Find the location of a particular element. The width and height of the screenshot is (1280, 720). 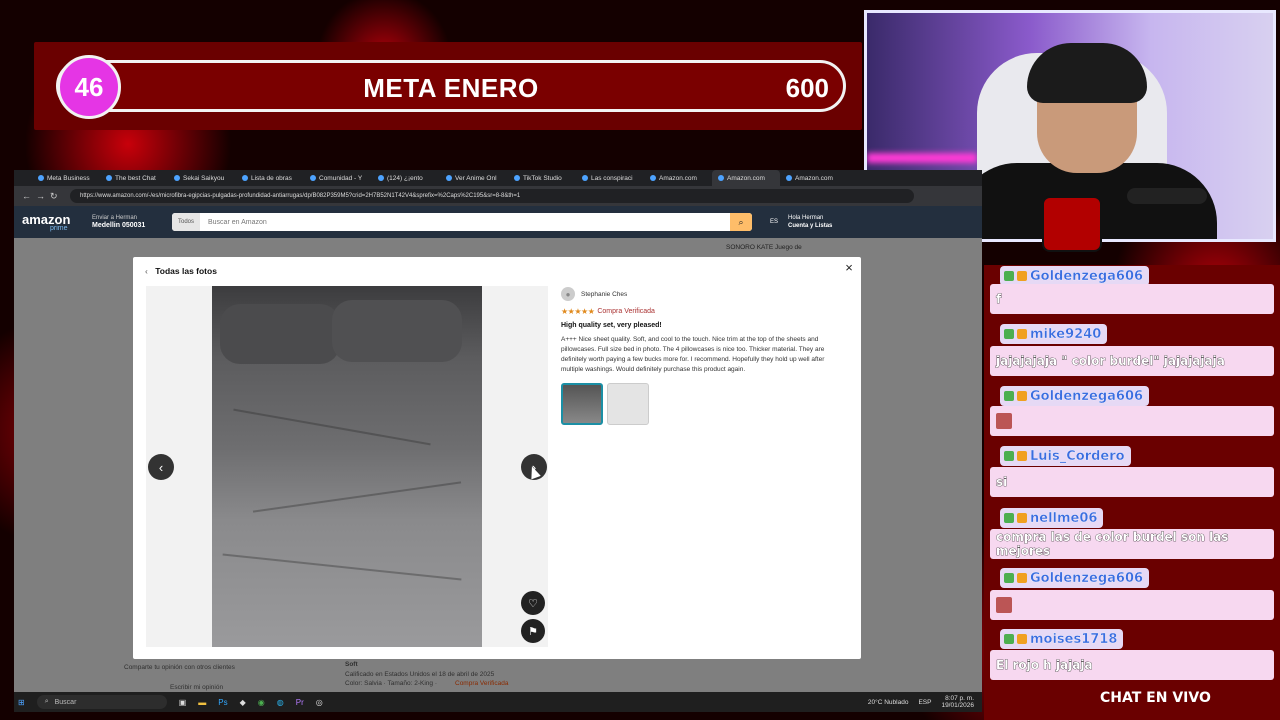

chevron-left-icon: ‹ is located at coordinates (146, 271).